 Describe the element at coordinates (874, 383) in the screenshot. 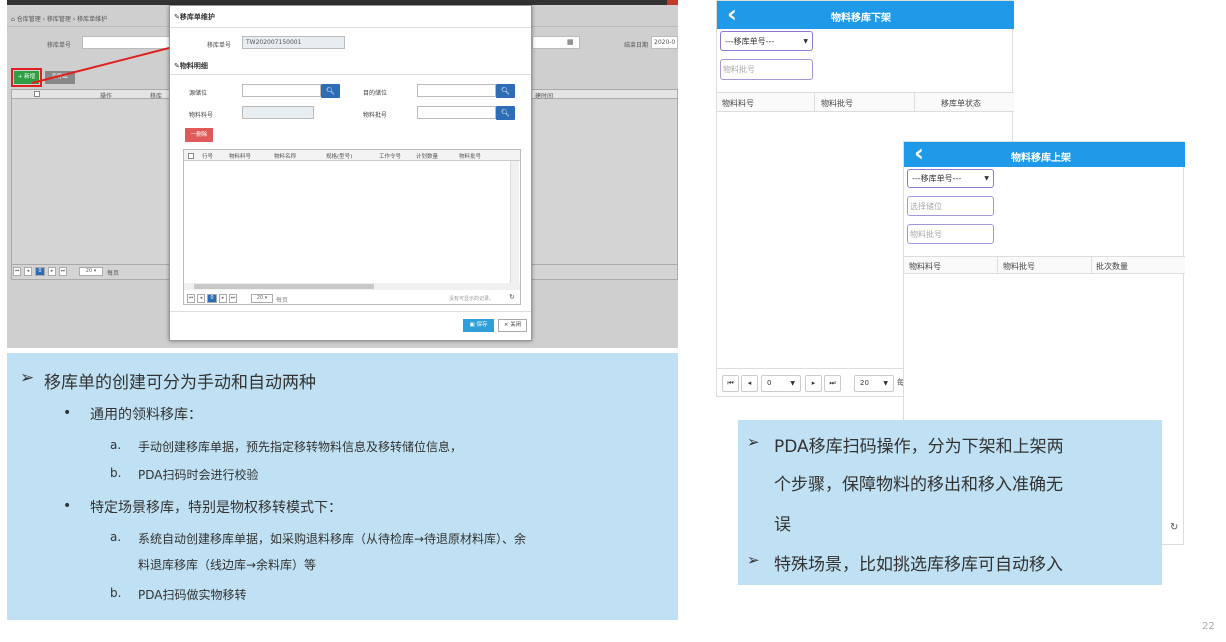

I see `page-size-select: 20 ▼` at that location.